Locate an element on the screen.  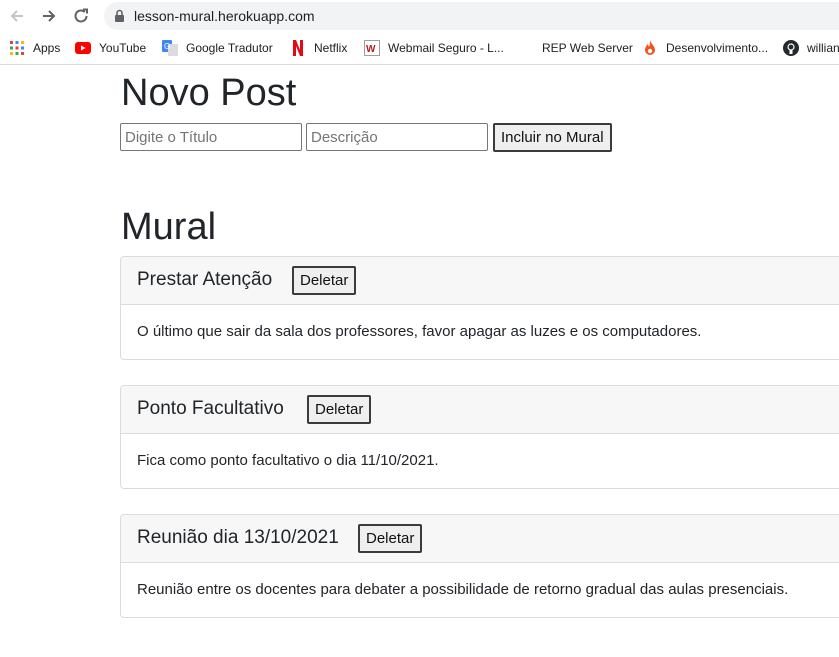
webmail-icon: W is located at coordinates (372, 48).